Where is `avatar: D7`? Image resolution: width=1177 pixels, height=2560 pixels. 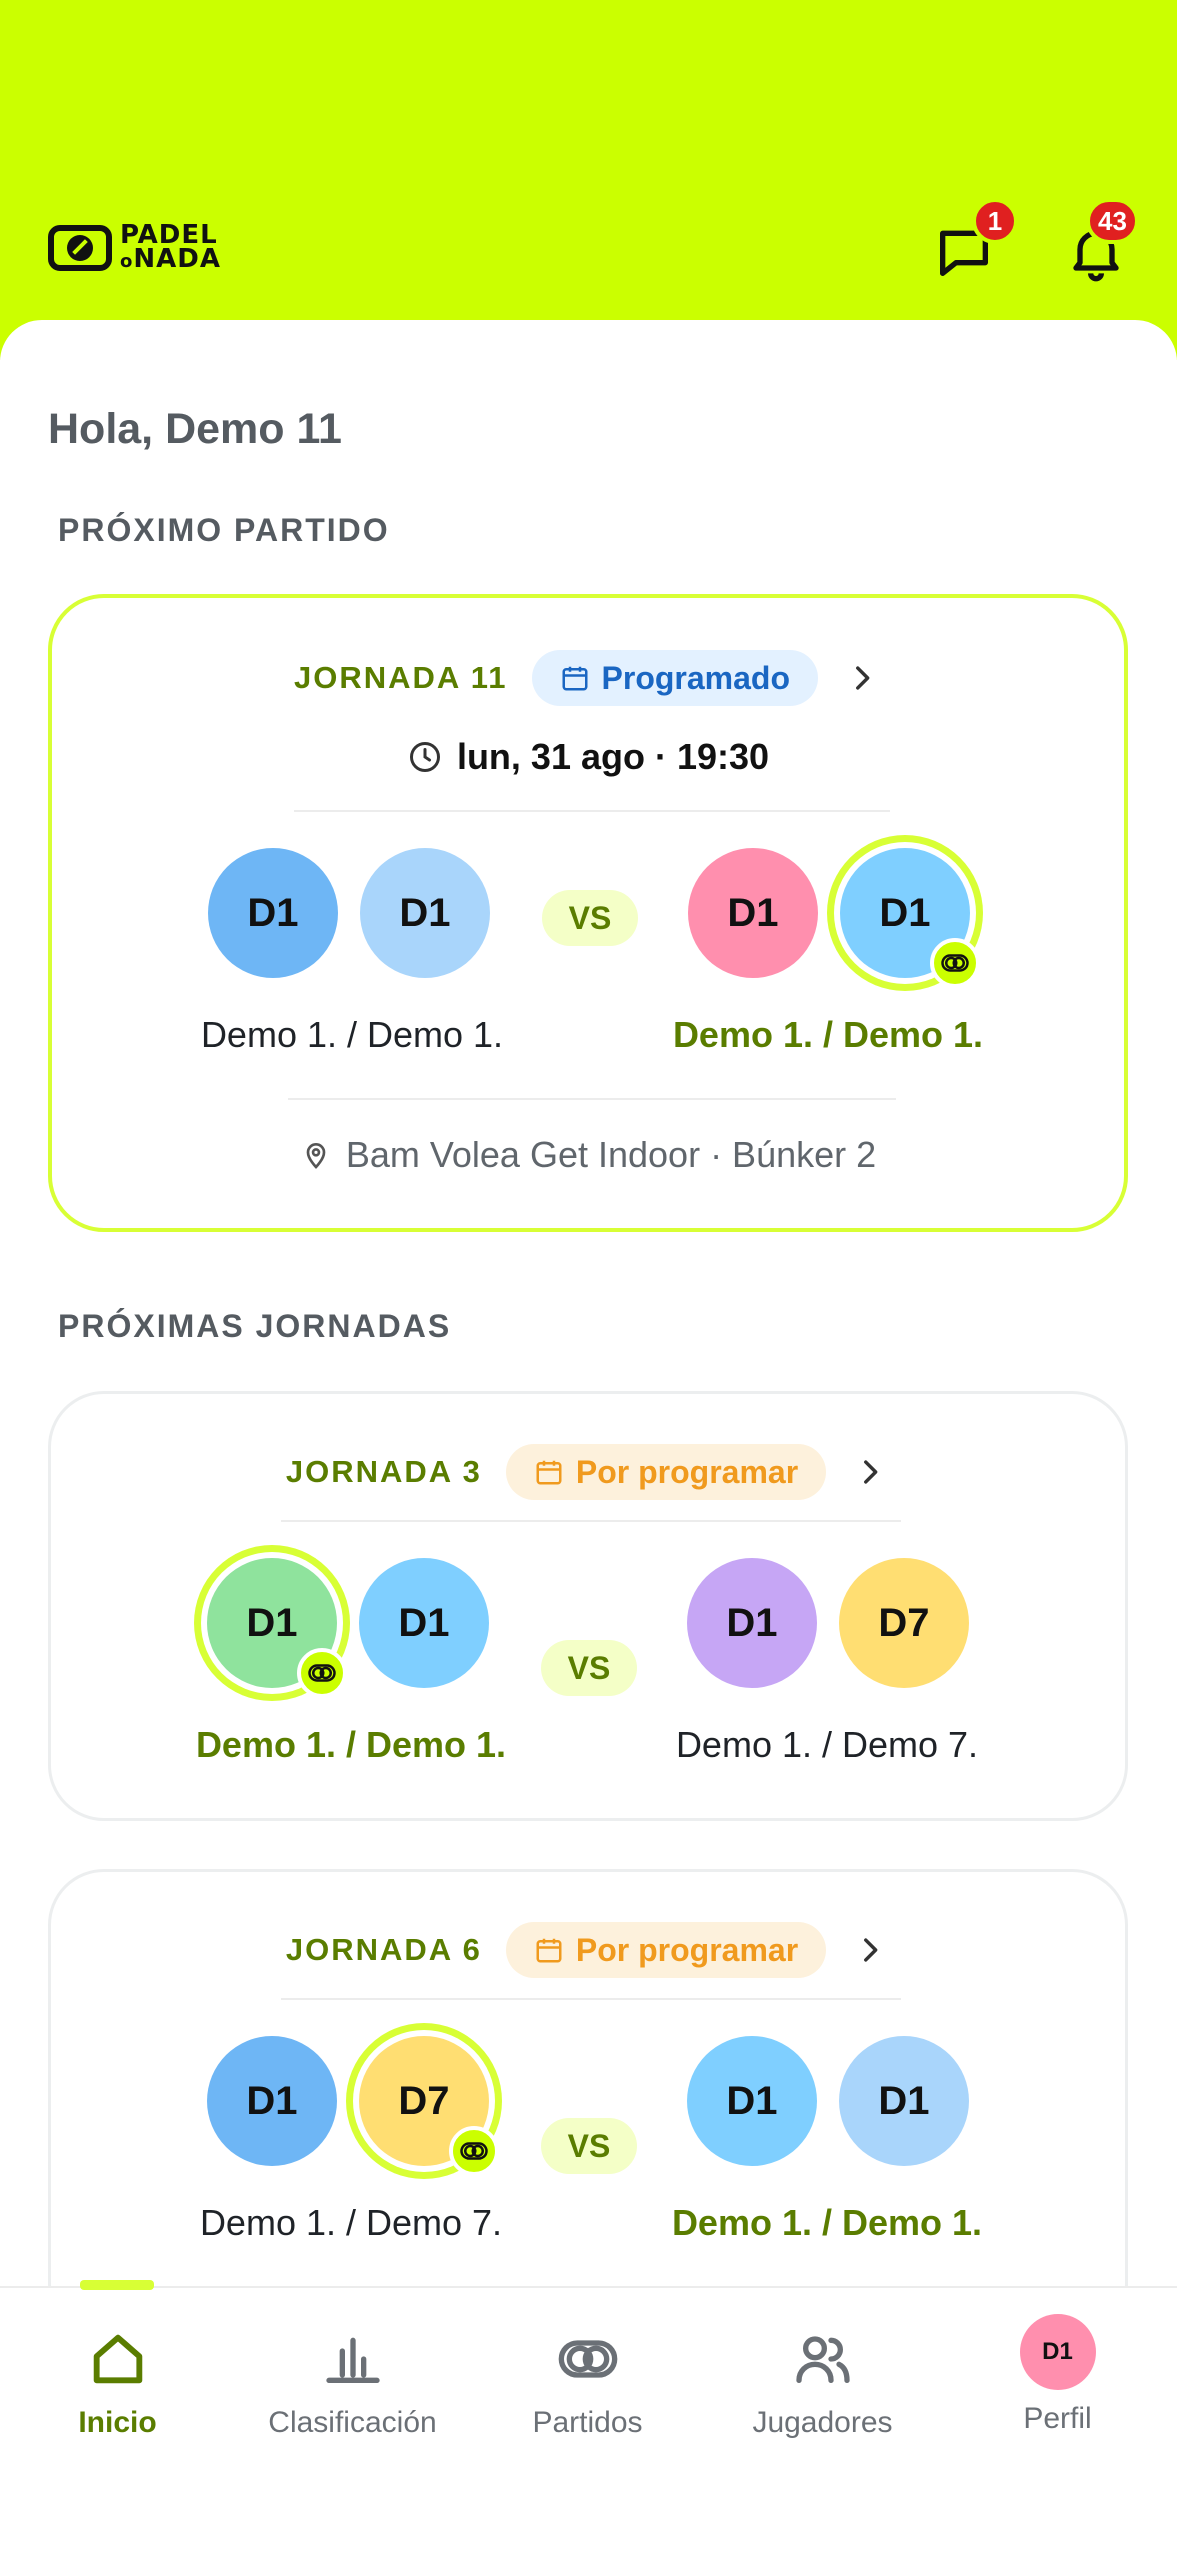 avatar: D7 is located at coordinates (904, 1623).